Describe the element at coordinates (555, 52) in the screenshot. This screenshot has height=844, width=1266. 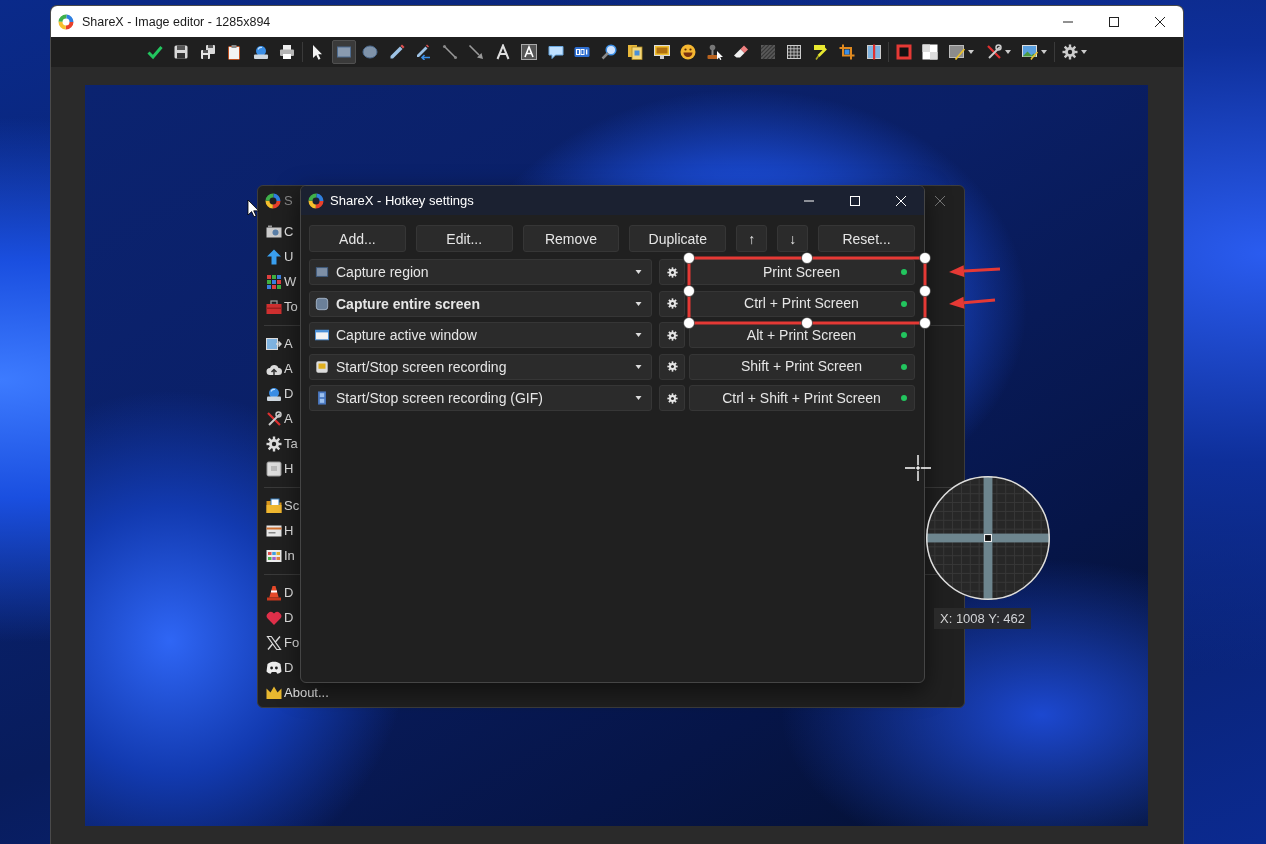
I see `speech-bubble-icon` at that location.